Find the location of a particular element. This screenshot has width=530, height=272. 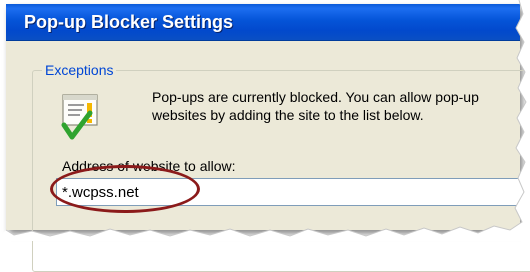

address-input is located at coordinates (291, 192).